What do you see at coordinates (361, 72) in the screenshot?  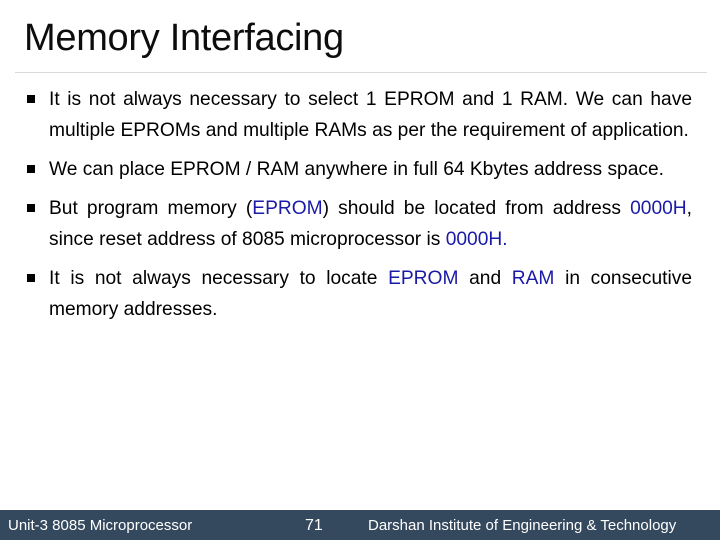 I see `title-divider` at bounding box center [361, 72].